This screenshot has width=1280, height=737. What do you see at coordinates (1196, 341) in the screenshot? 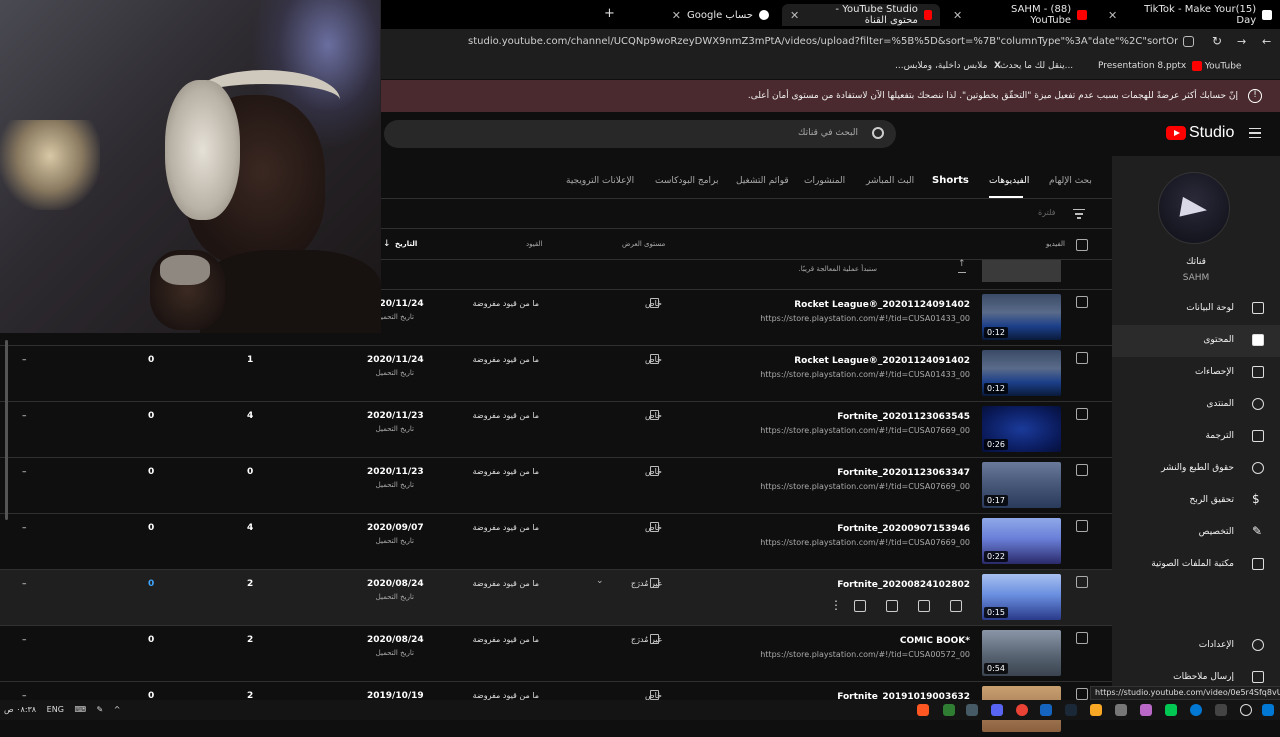
I see `sidebar-item-content: المحتوى` at bounding box center [1196, 341].